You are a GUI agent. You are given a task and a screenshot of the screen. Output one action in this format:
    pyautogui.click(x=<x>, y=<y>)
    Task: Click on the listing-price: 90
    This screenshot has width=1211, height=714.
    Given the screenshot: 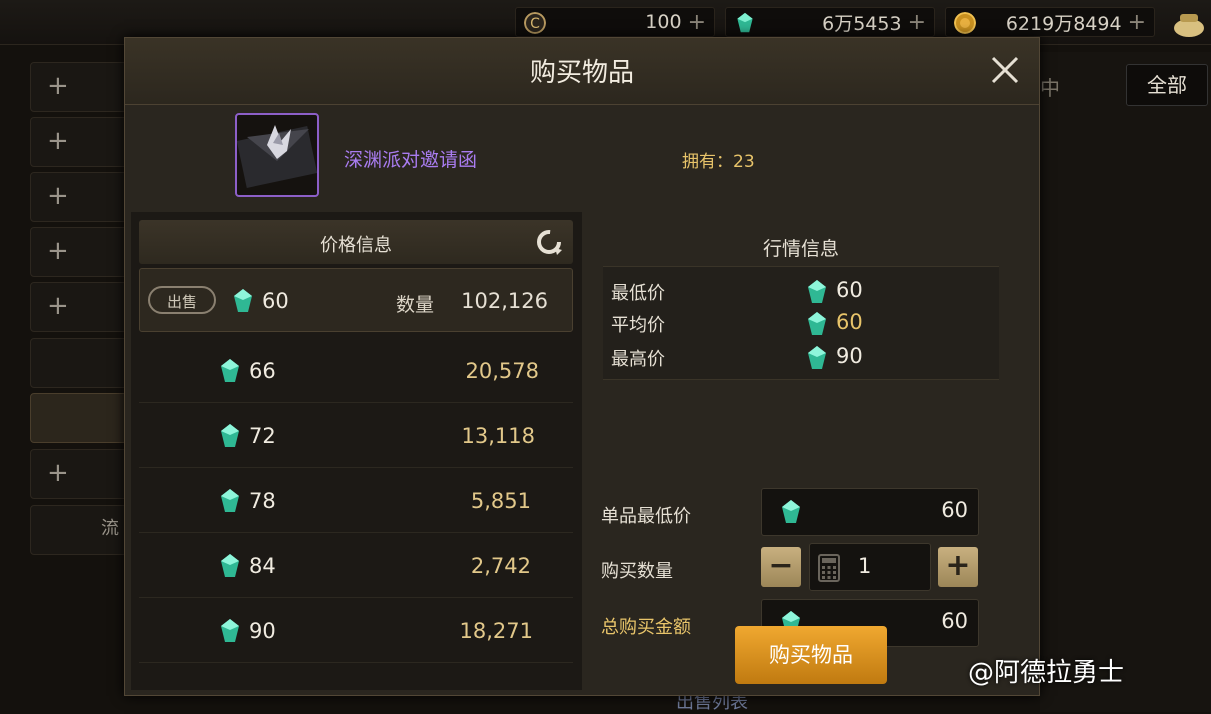 What is the action you would take?
    pyautogui.click(x=262, y=631)
    